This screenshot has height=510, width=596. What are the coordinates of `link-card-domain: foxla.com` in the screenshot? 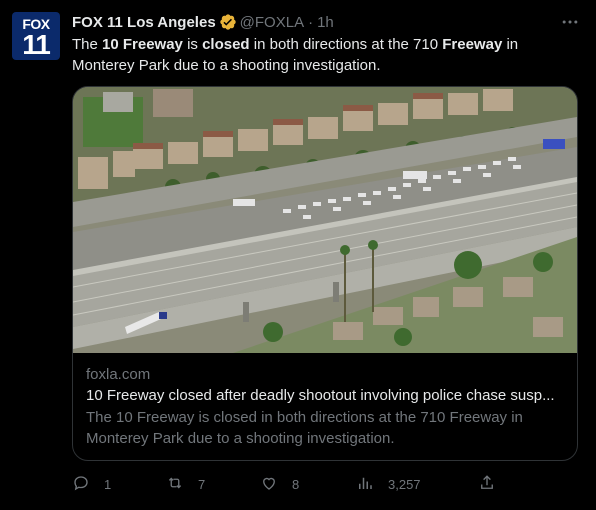 It's located at (118, 374).